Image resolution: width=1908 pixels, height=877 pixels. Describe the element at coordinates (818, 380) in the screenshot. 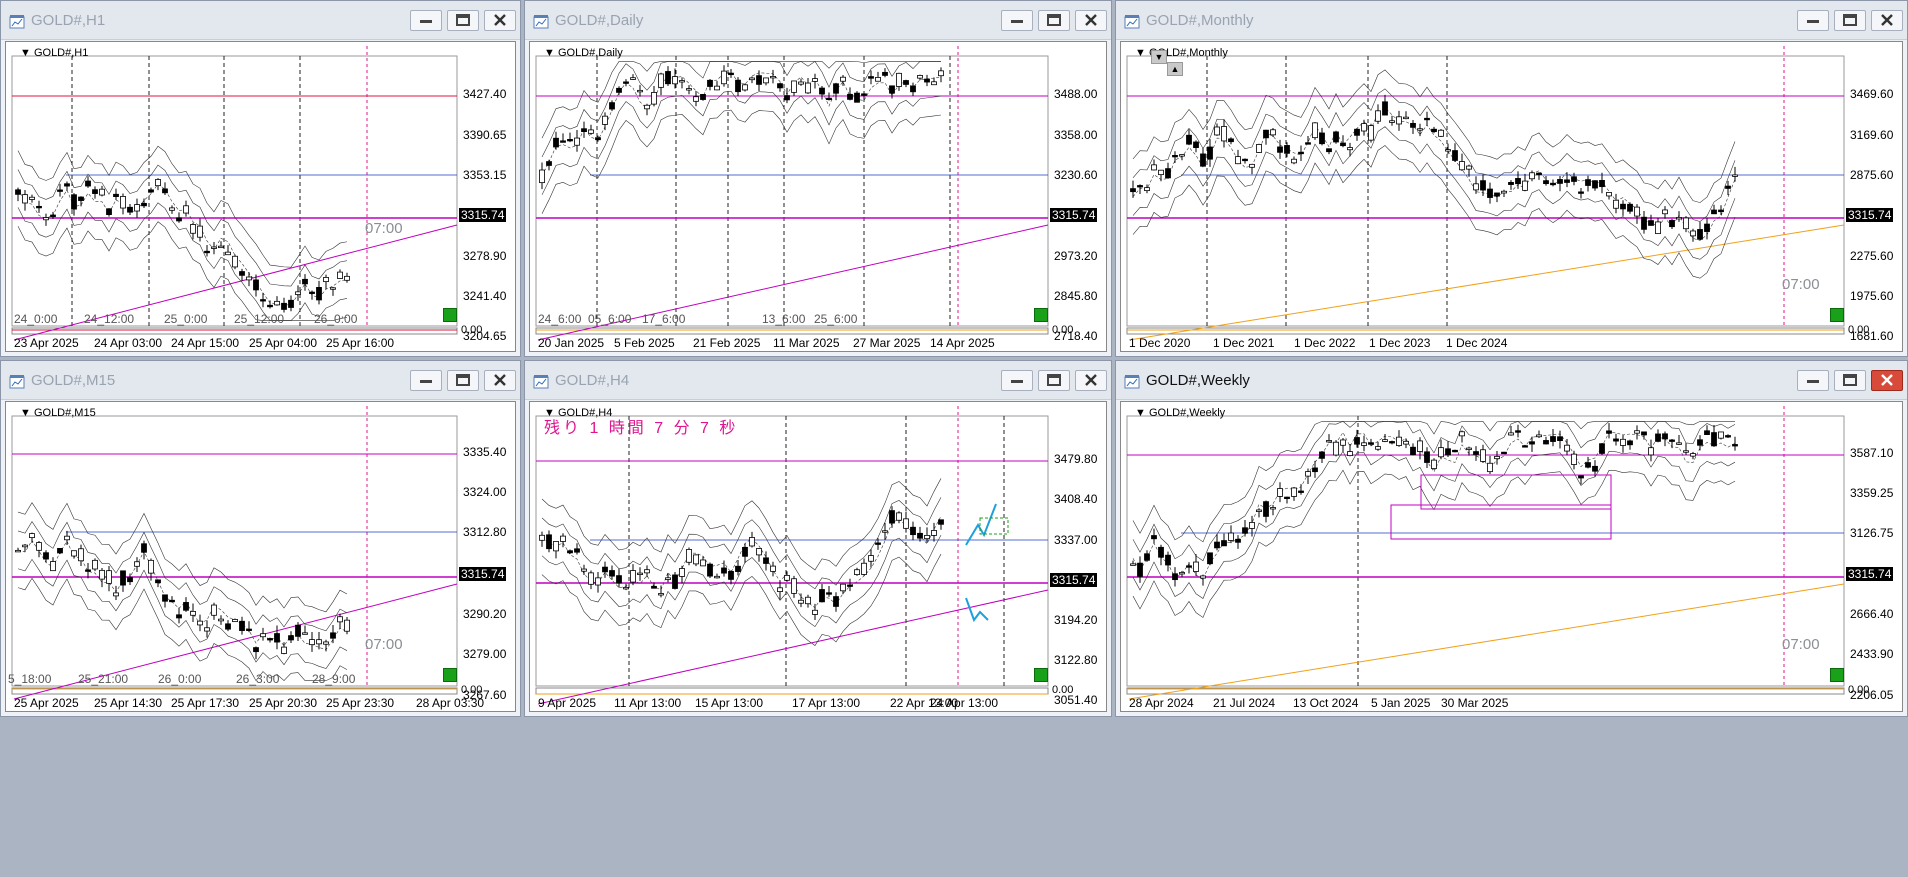

I see `window-titlebar: GOLD#,H4` at that location.